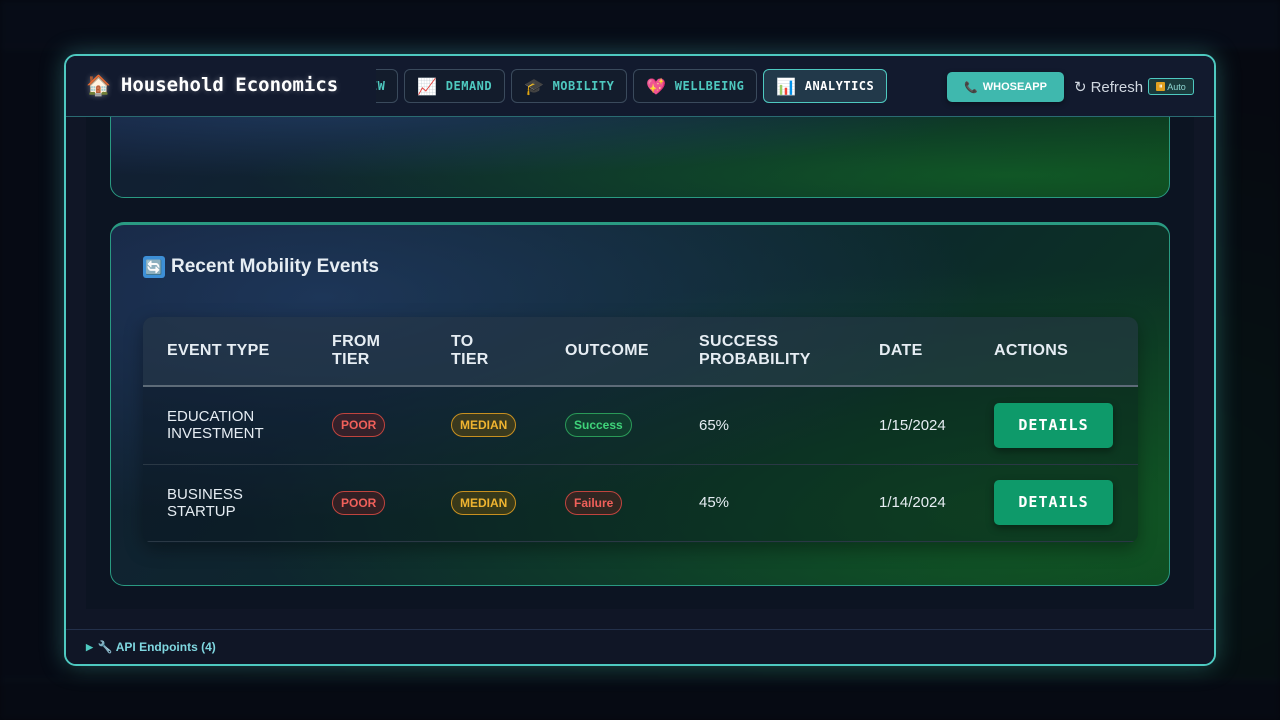 This screenshot has width=1280, height=720. I want to click on modal-title: 🏠 Household Economics, so click(212, 85).